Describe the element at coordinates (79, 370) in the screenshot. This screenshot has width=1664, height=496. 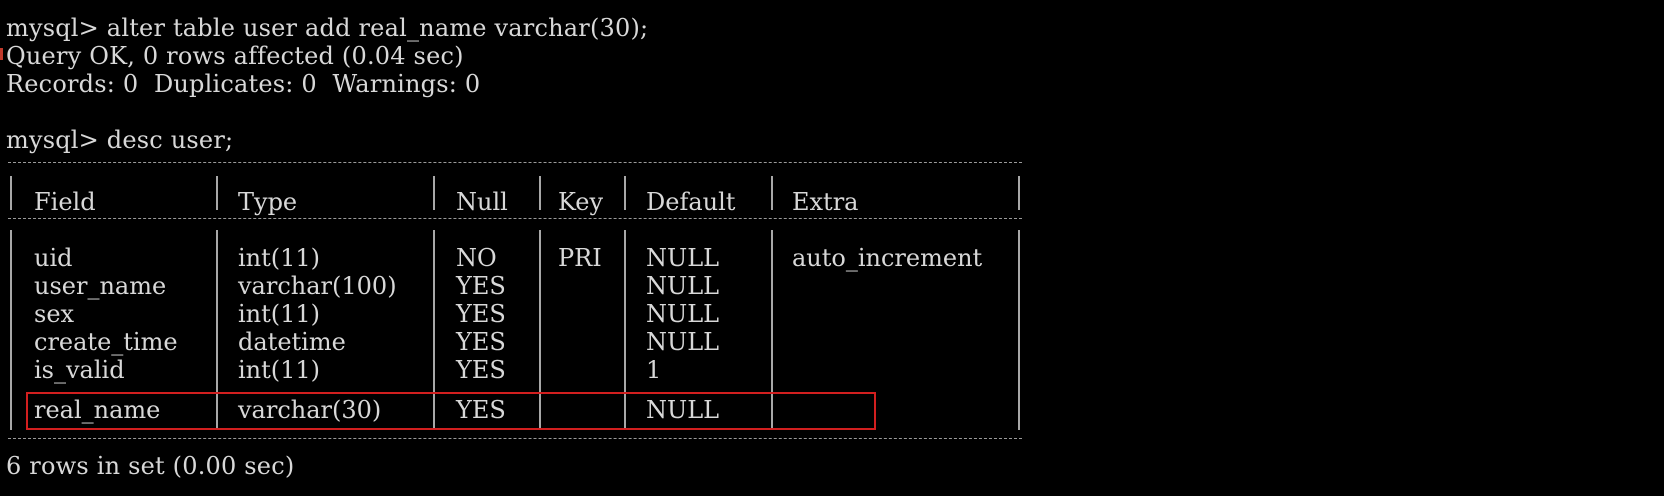
I see `cell-field: is_valid` at that location.